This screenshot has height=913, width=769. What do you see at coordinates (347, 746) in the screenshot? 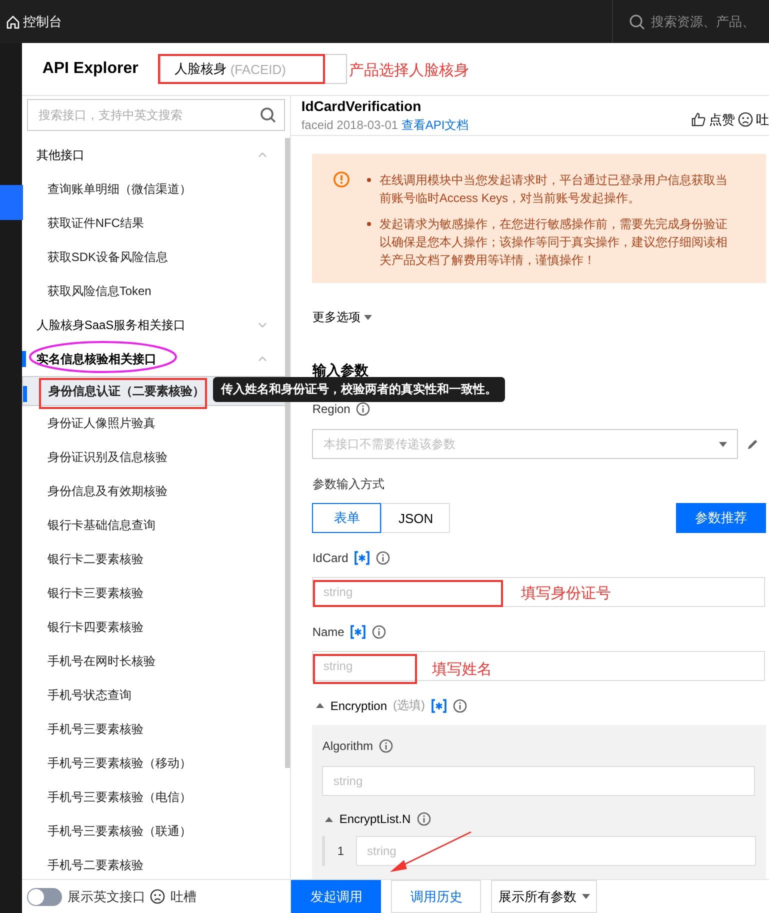
I see `field-label: Algorithm` at bounding box center [347, 746].